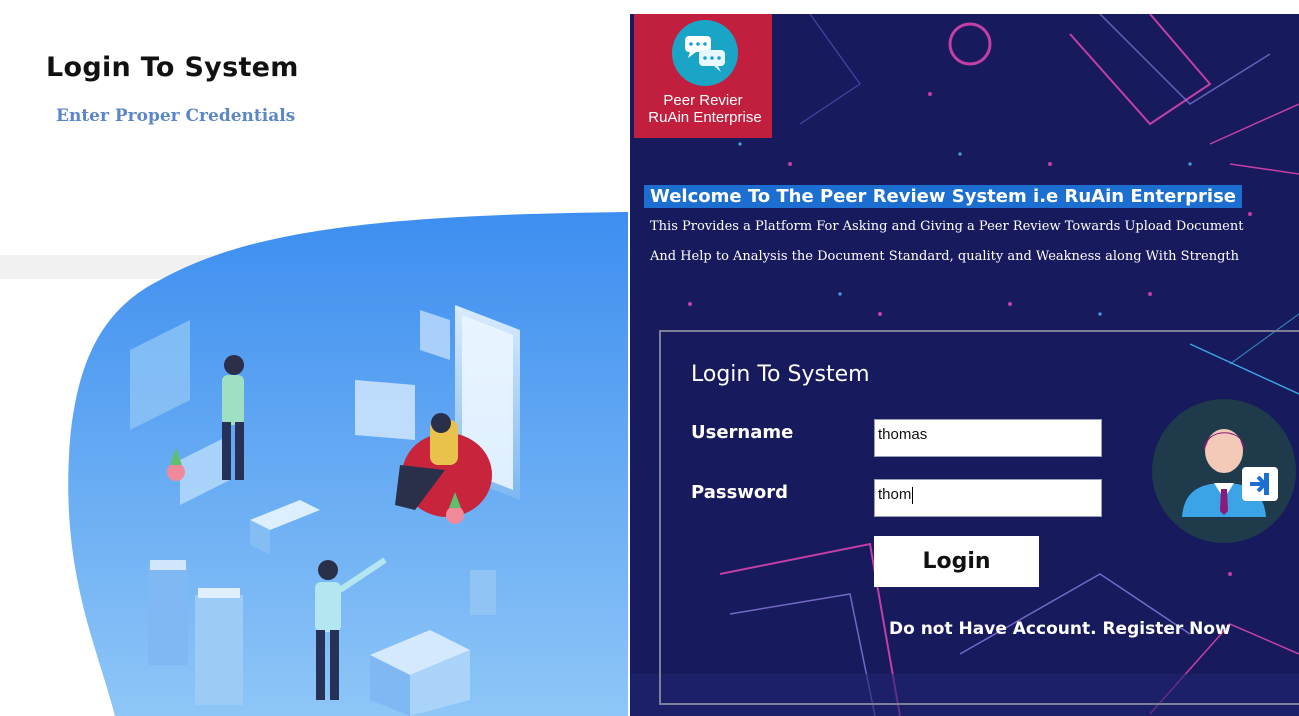 This screenshot has width=1299, height=716. What do you see at coordinates (705, 53) in the screenshot?
I see `chat-bubbles-icon` at bounding box center [705, 53].